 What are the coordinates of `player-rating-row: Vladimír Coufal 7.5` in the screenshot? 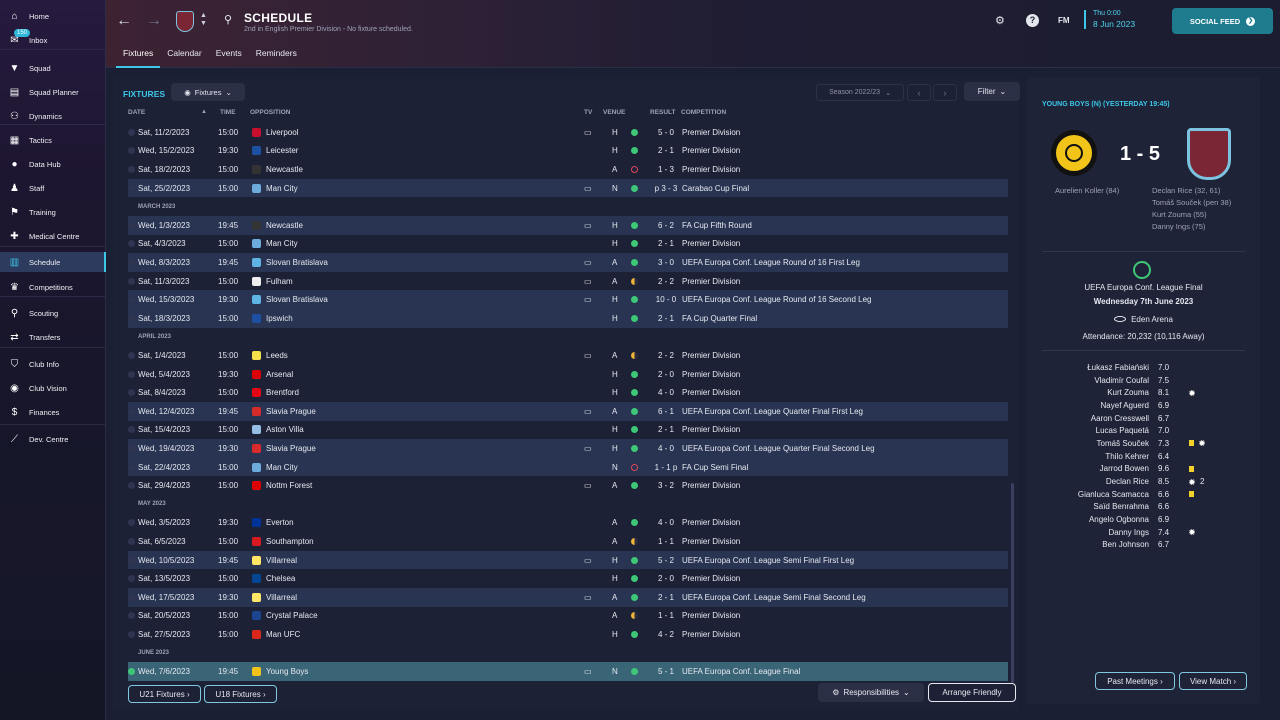 It's located at (1147, 380).